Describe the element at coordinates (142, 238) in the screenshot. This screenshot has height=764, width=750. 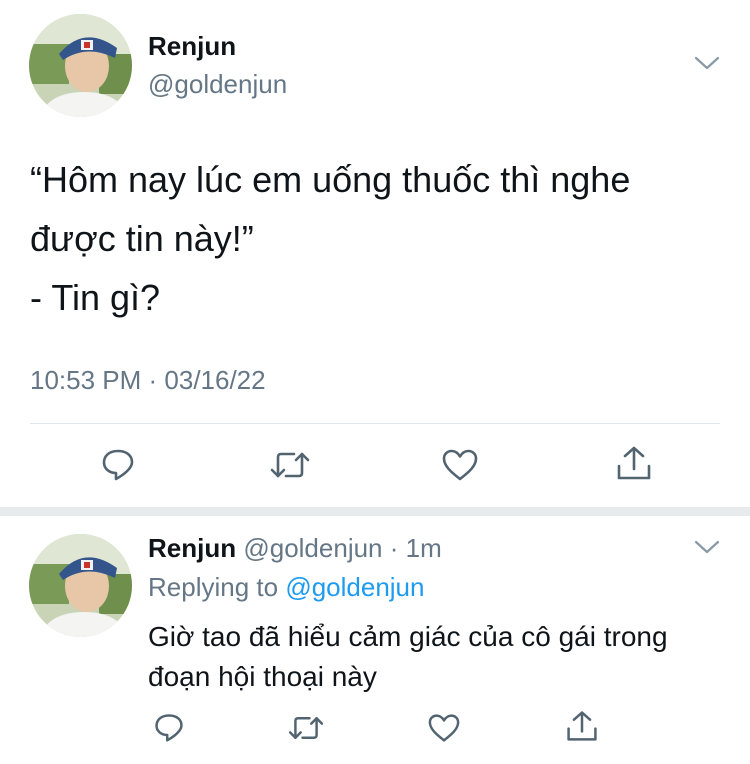
I see `tweet-text-line: được tin này!”` at that location.